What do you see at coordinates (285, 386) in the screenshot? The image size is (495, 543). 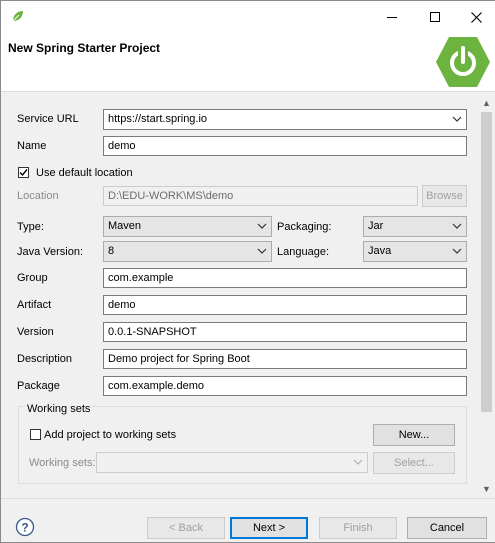 I see `package-field: com.example.demo` at bounding box center [285, 386].